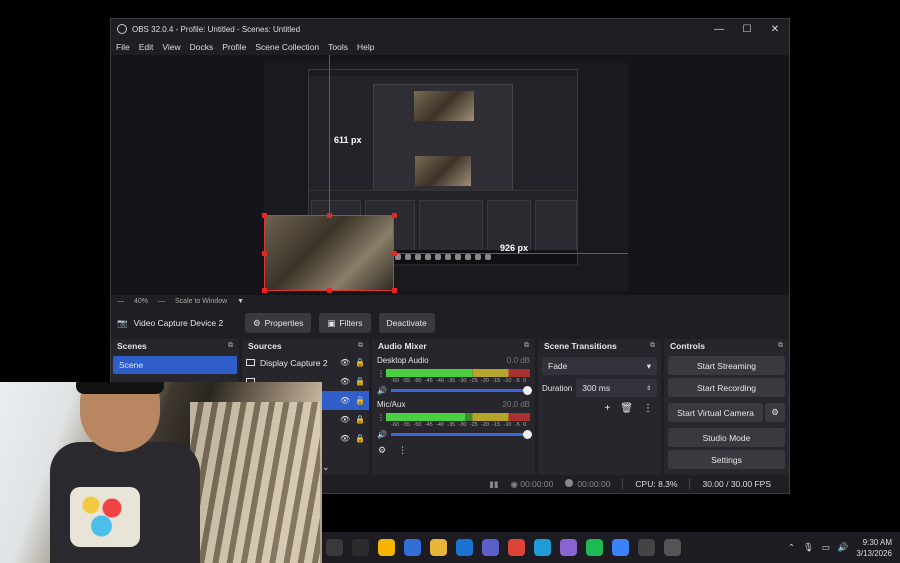  Describe the element at coordinates (132, 346) in the screenshot. I see `scenes-title: Scenes` at that location.